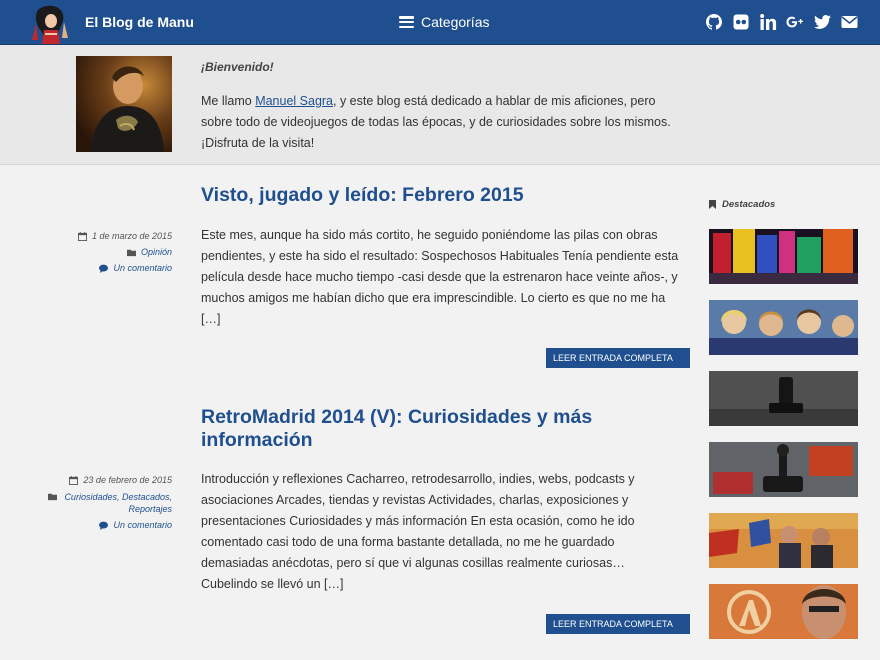 This screenshot has width=880, height=660. Describe the element at coordinates (455, 22) in the screenshot. I see `categories-label: Categorías` at that location.